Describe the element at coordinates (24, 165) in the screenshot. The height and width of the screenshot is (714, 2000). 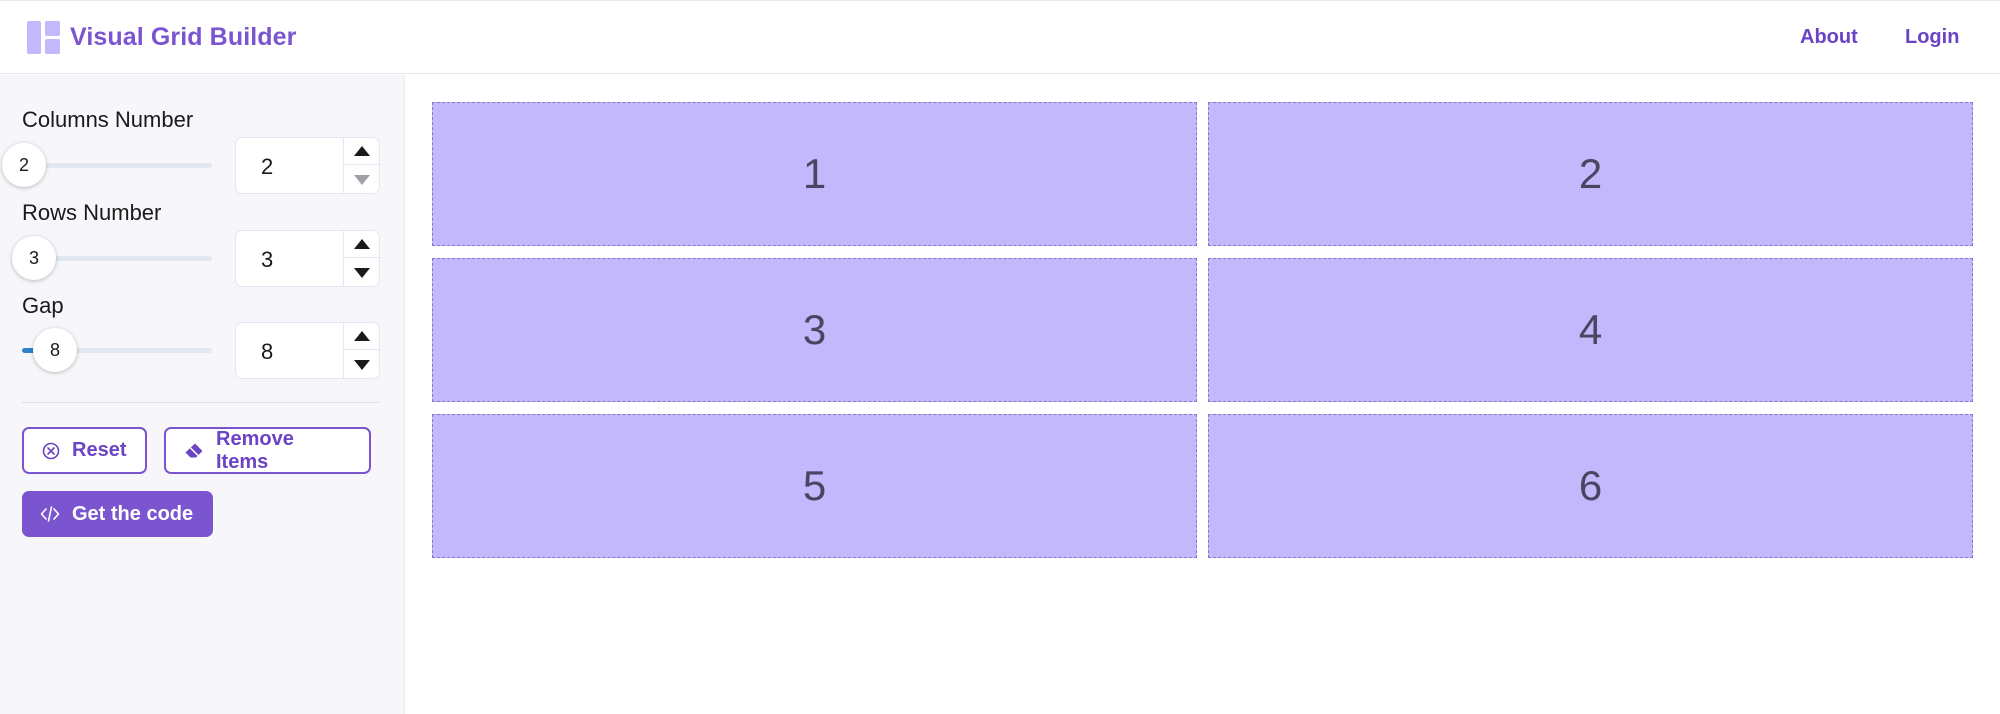
I see `columns-slider-thumb: 2` at that location.